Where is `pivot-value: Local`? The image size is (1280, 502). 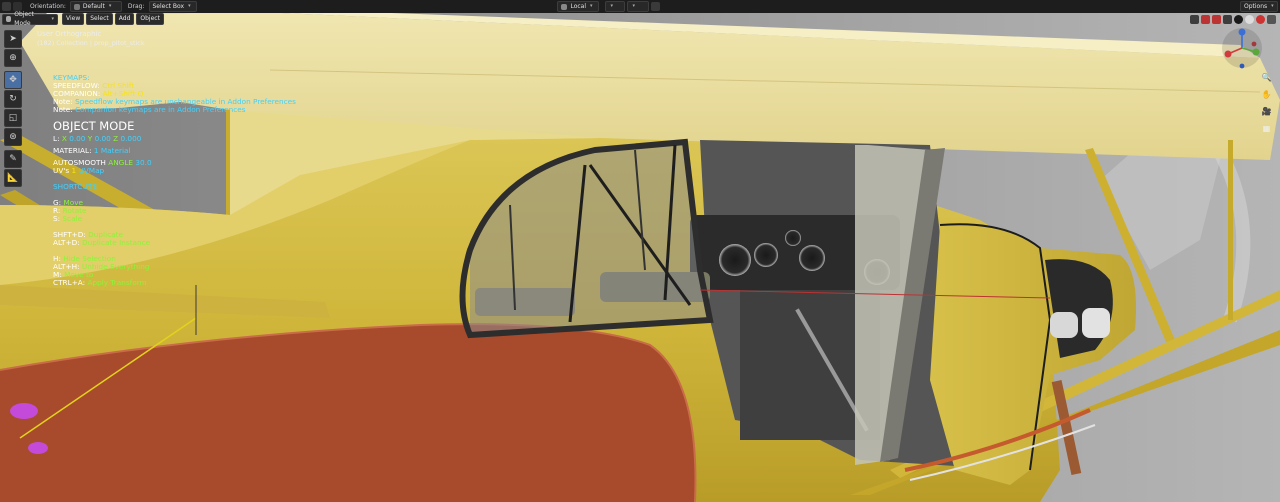
pivot-value: Local is located at coordinates (578, 6).